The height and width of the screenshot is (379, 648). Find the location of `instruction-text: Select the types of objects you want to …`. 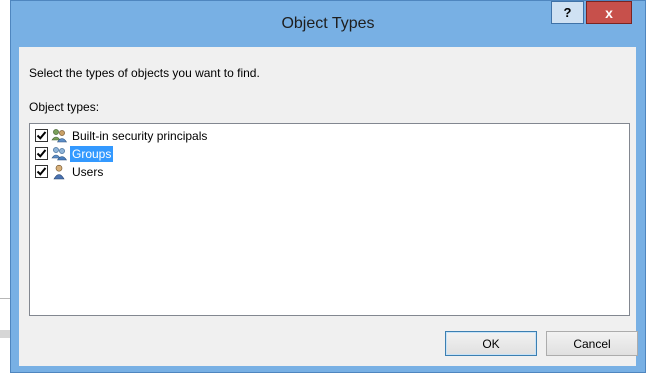

instruction-text: Select the types of objects you want to … is located at coordinates (144, 73).